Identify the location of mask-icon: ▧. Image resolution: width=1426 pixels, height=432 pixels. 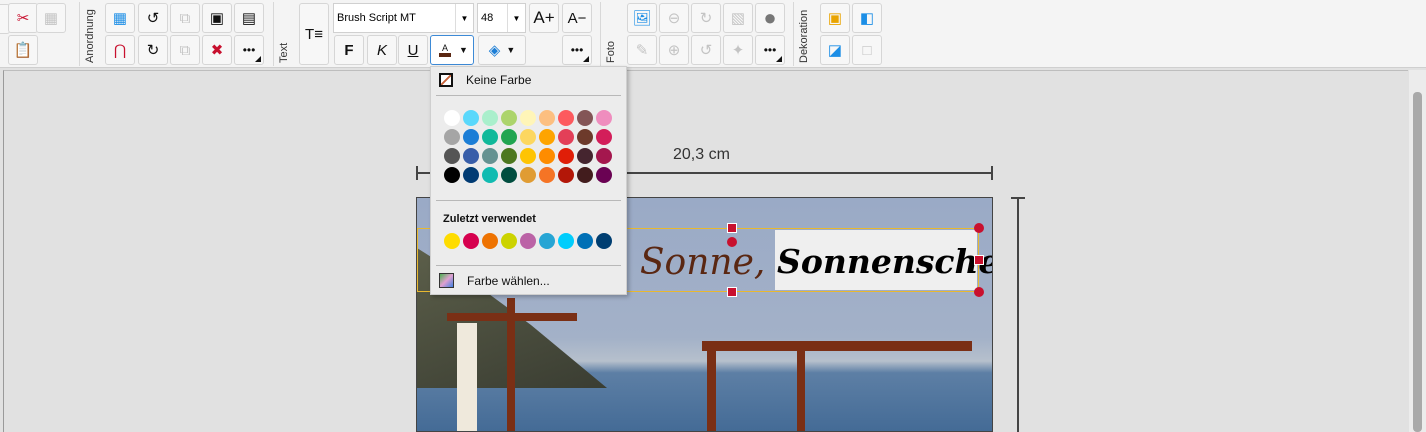
(738, 18).